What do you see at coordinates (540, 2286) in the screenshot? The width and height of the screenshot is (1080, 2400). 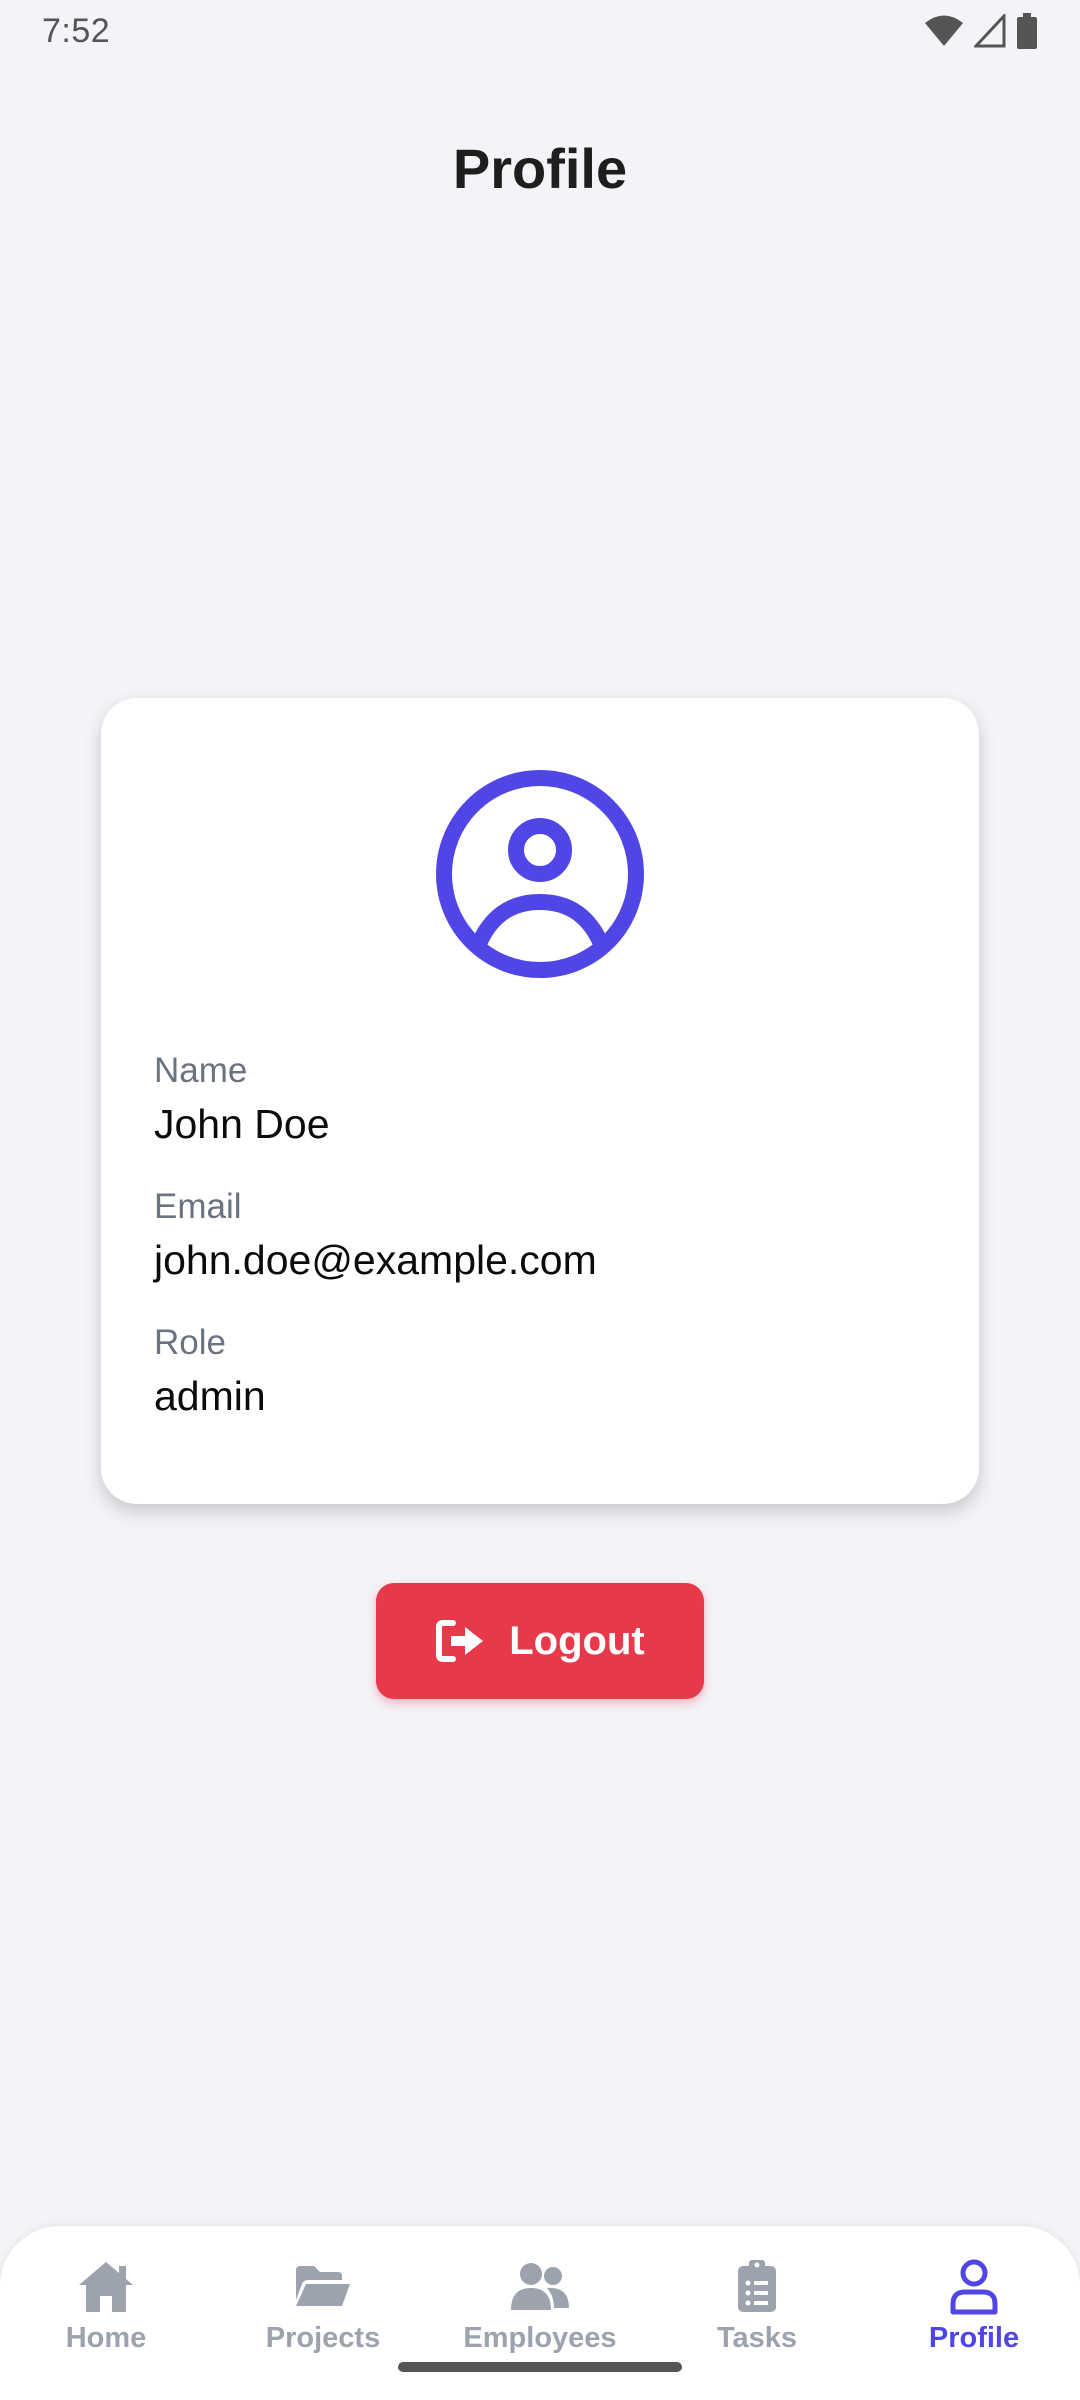 I see `users-icon` at bounding box center [540, 2286].